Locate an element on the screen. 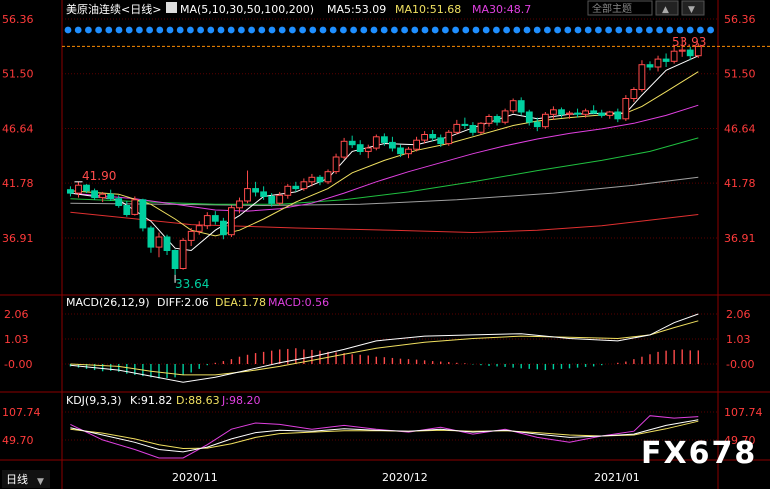 This screenshot has height=489, width=770. macd-macd-value: MACD:0.56 is located at coordinates (298, 302).